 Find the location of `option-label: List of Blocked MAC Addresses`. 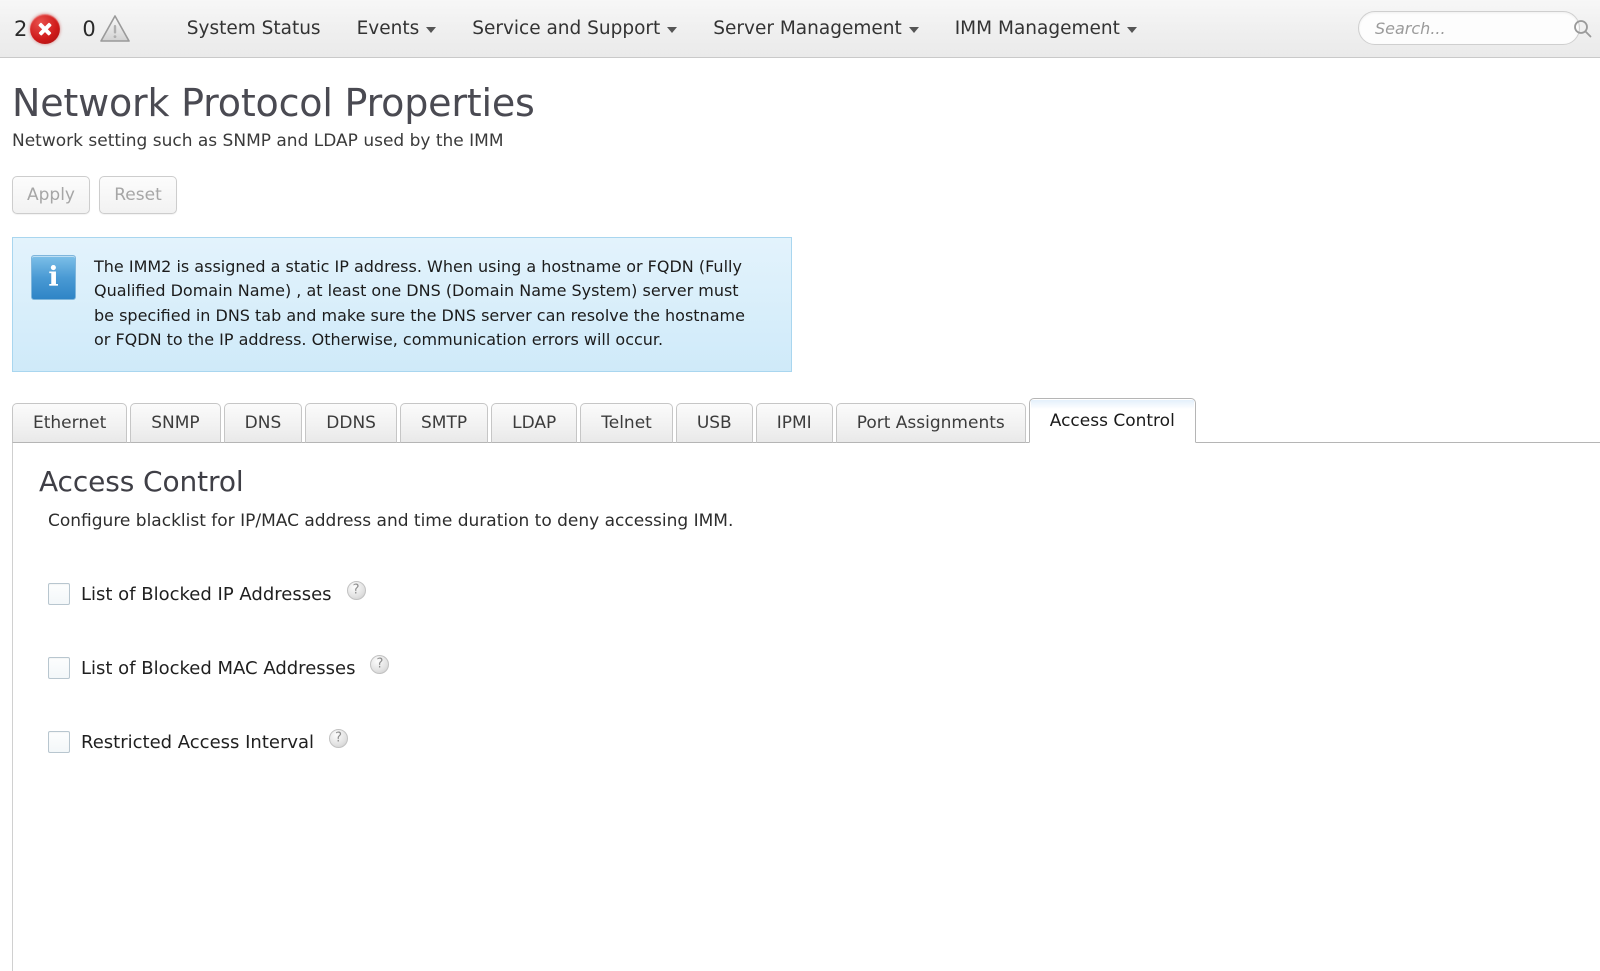

option-label: List of Blocked MAC Addresses is located at coordinates (218, 668).